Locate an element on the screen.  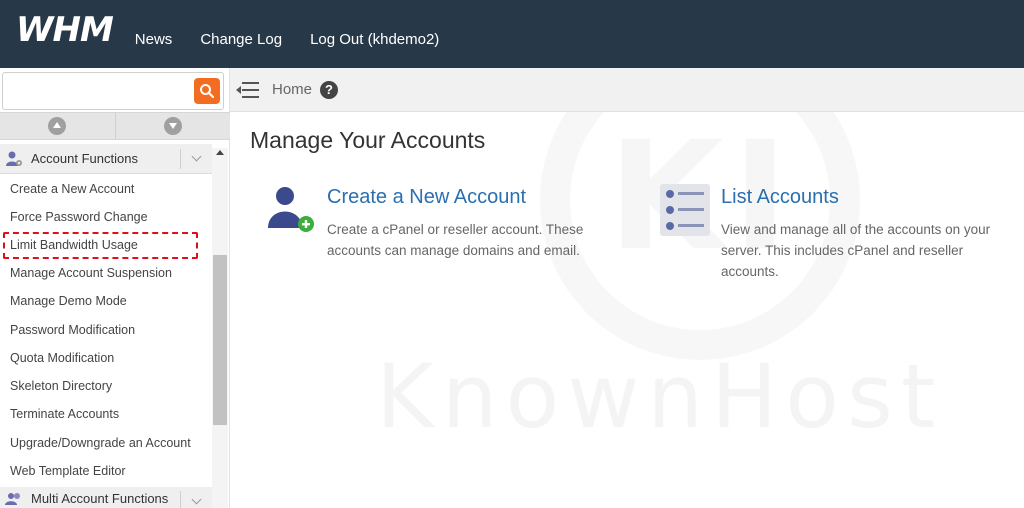
card-title: Create a New Account is located at coordinates (472, 197).